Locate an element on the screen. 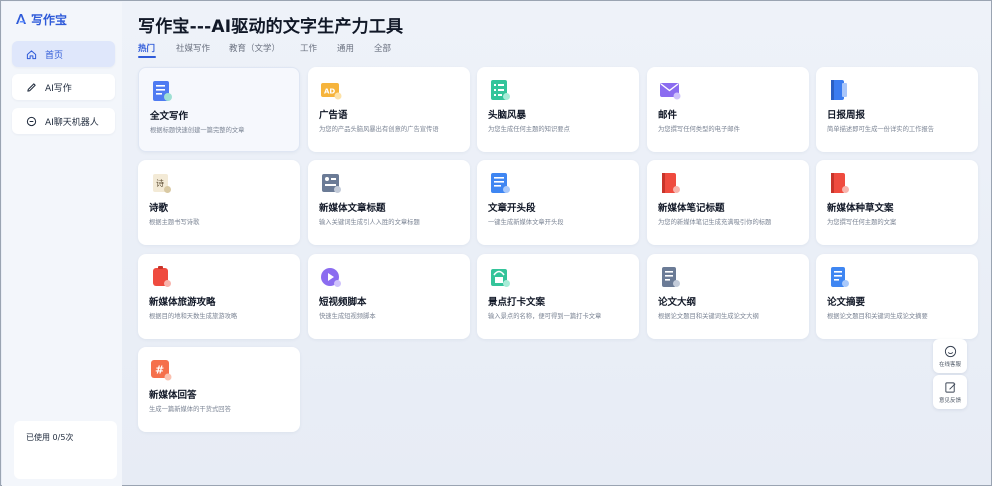  hashtag-answer-icon: # is located at coordinates (161, 370).